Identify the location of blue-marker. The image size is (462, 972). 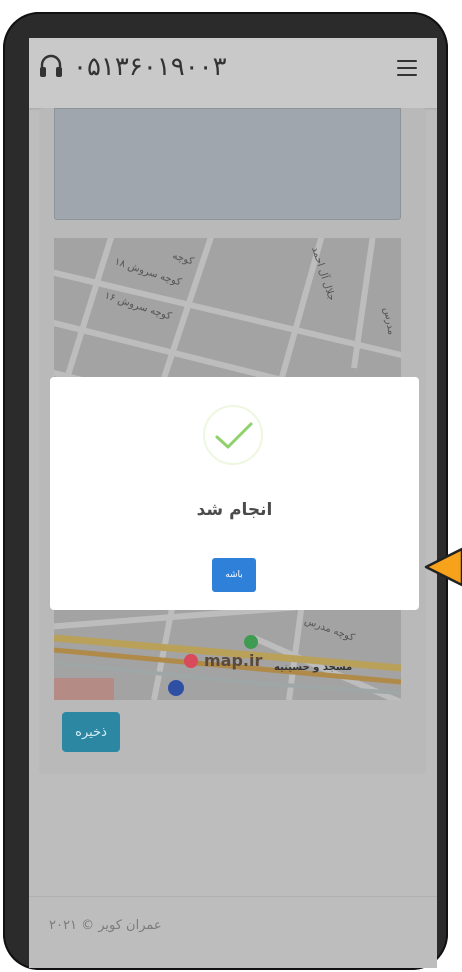
(176, 688).